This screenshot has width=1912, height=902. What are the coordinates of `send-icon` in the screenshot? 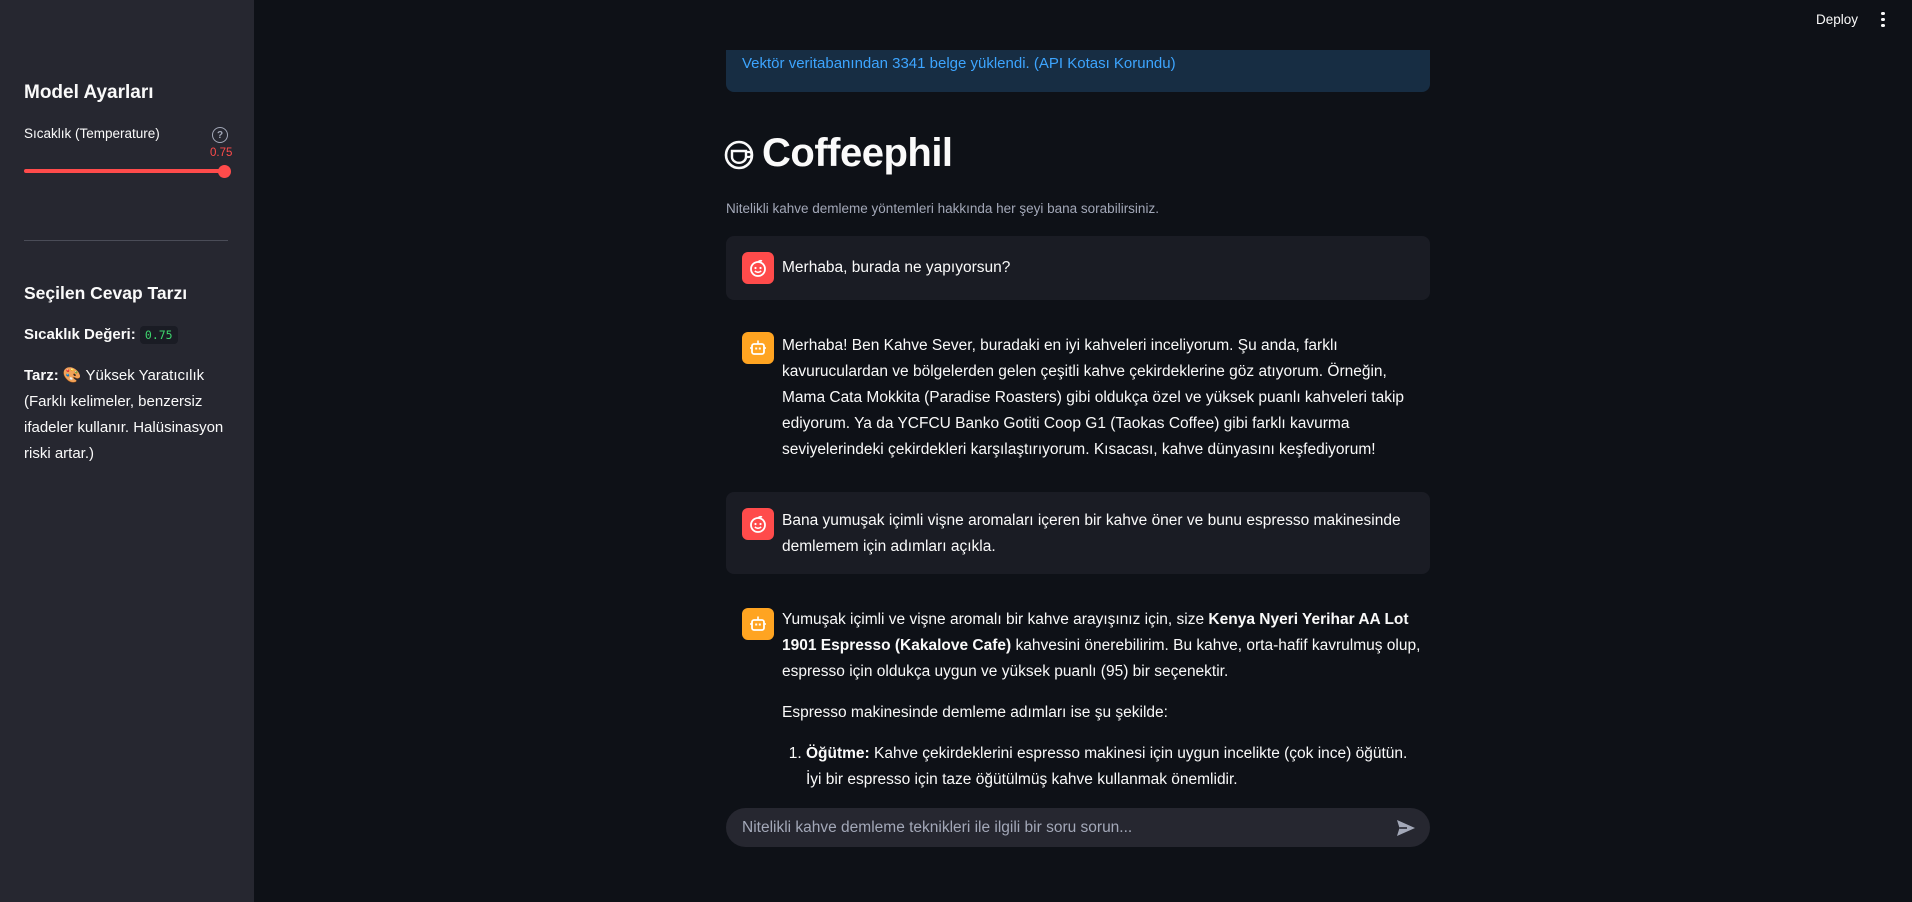 It's located at (1406, 828).